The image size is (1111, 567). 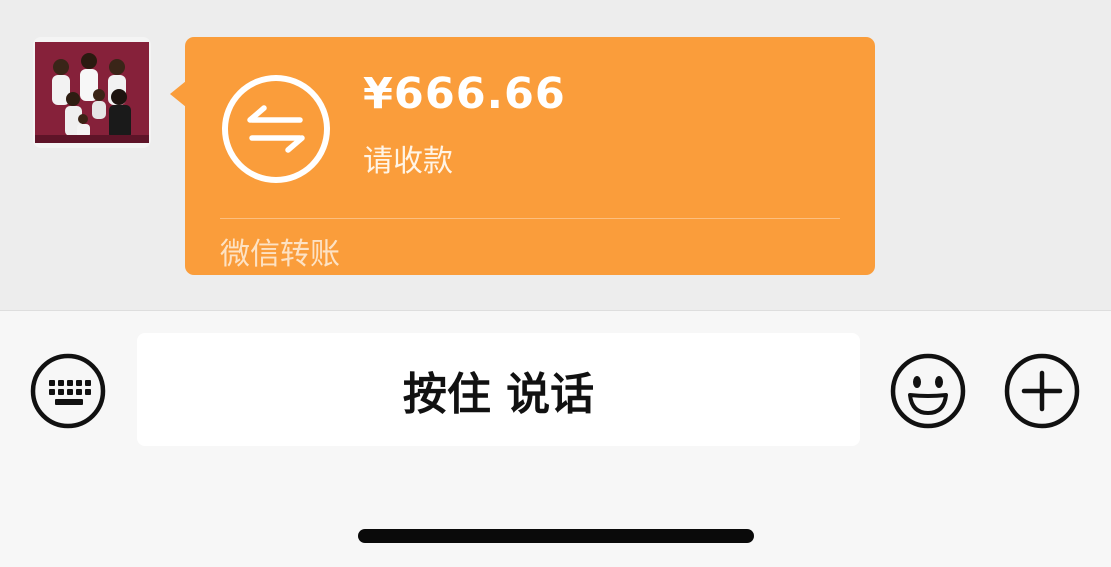 What do you see at coordinates (464, 94) in the screenshot?
I see `transfer-amount: ¥666.66` at bounding box center [464, 94].